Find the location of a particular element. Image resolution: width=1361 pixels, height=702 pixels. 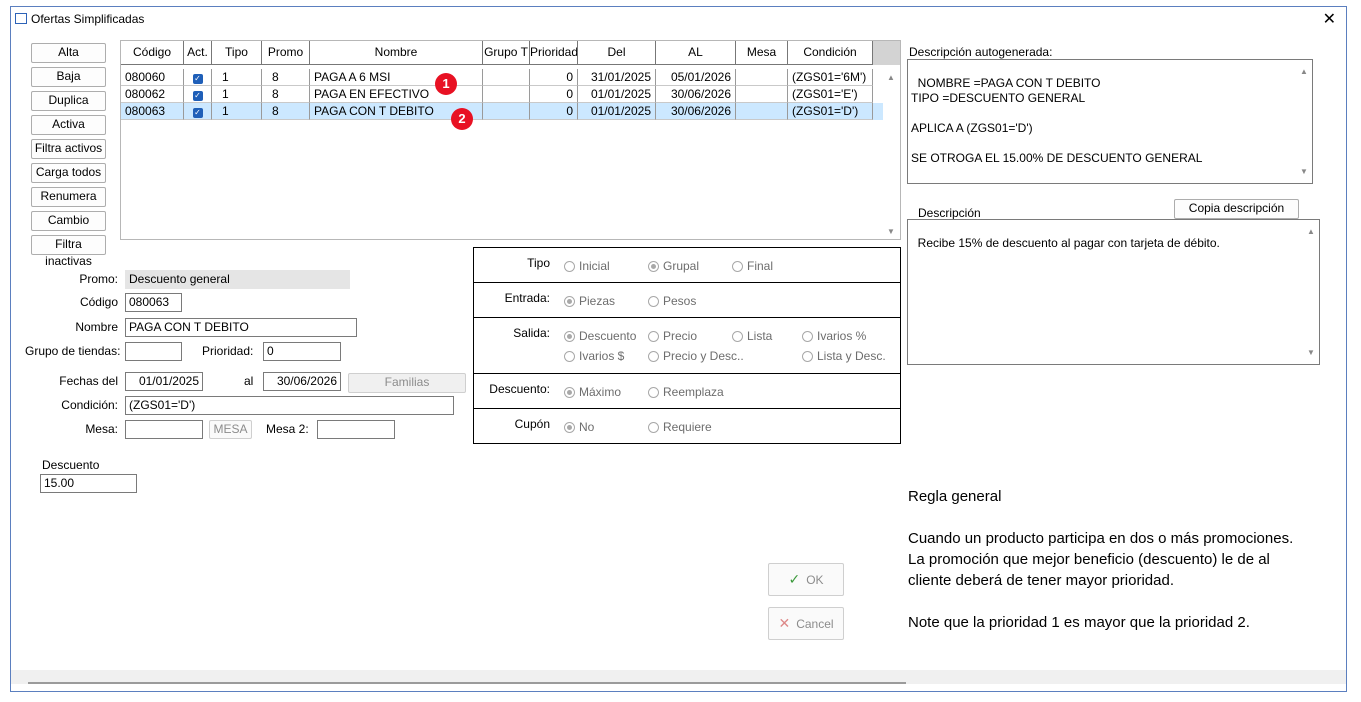

radio-precio-desc: Precio y Desc.. is located at coordinates (696, 356).